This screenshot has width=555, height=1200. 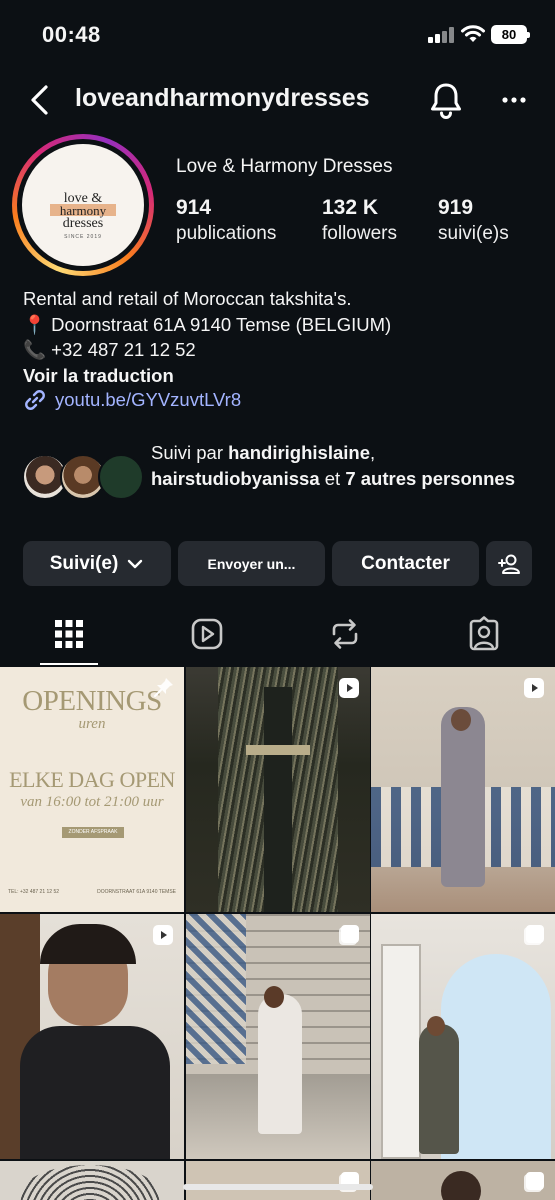 What do you see at coordinates (299, 452) in the screenshot?
I see `followed-user-1: handirighislaine` at bounding box center [299, 452].